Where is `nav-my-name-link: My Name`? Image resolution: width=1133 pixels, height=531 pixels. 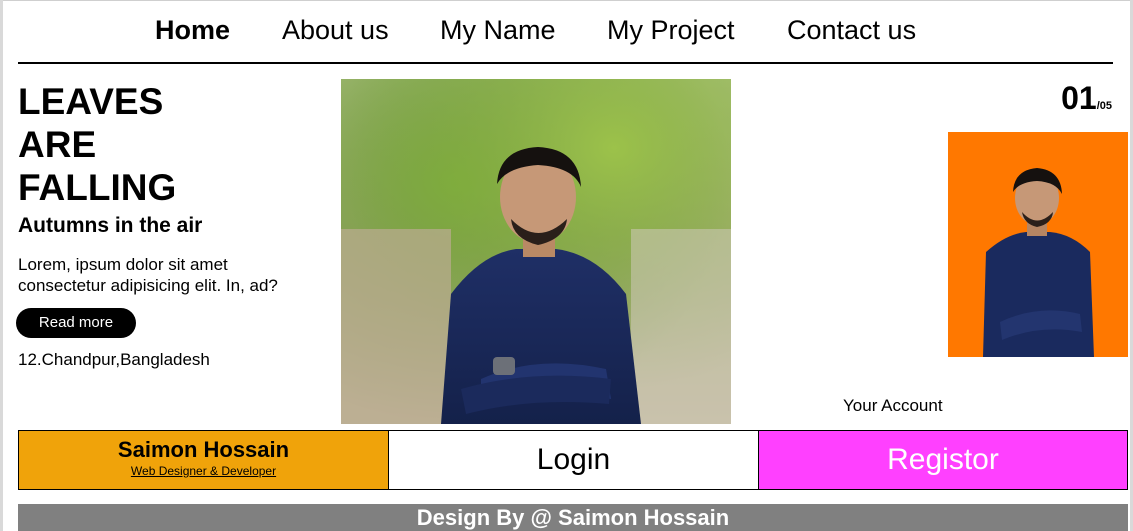
nav-my-name-link: My Name is located at coordinates (498, 30).